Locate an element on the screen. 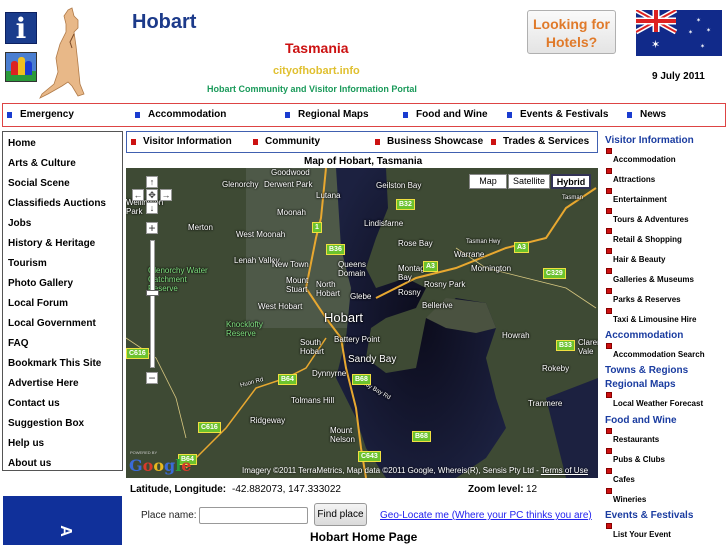 The height and width of the screenshot is (545, 727). zoom-out-icon: − is located at coordinates (152, 378).